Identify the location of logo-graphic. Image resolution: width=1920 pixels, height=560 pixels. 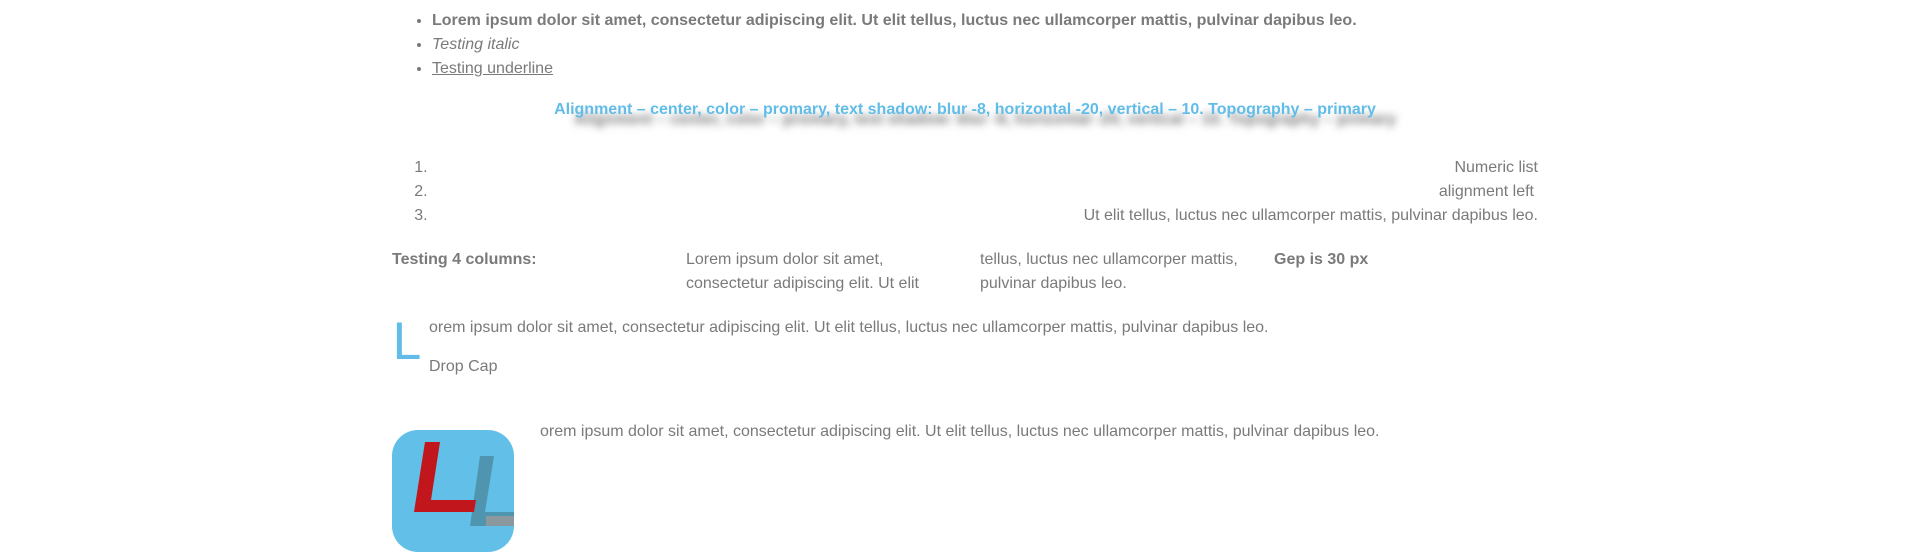
(475, 484).